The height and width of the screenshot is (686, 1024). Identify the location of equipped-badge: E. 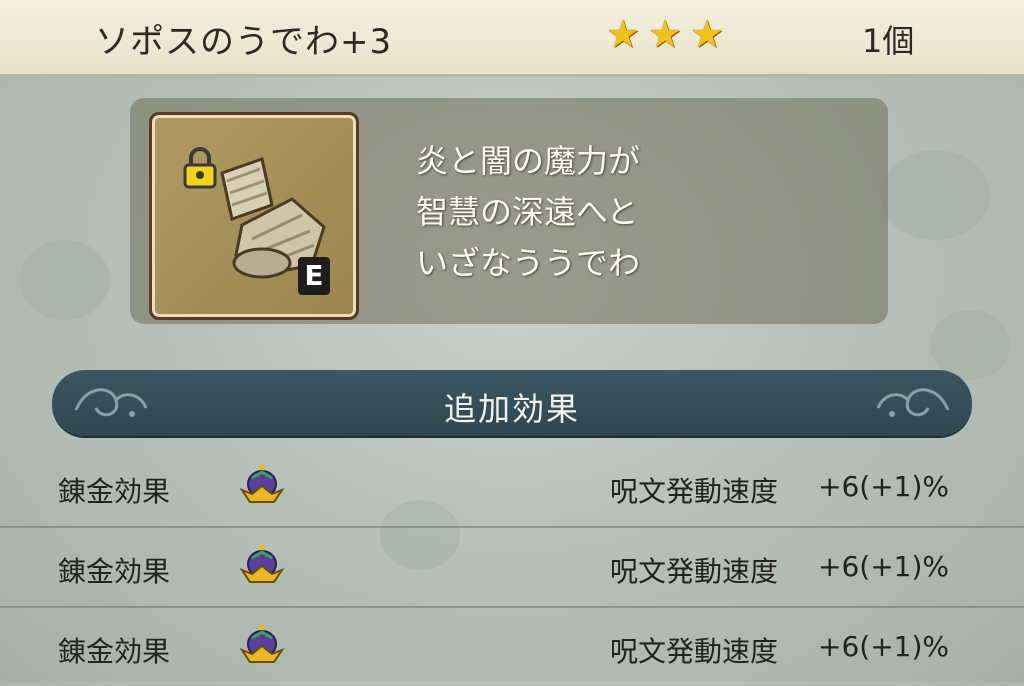
(314, 276).